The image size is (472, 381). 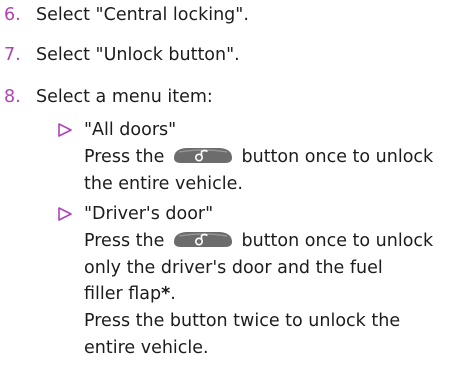 I want to click on option-description-line: only the driver's door and the fuel, so click(x=233, y=267).